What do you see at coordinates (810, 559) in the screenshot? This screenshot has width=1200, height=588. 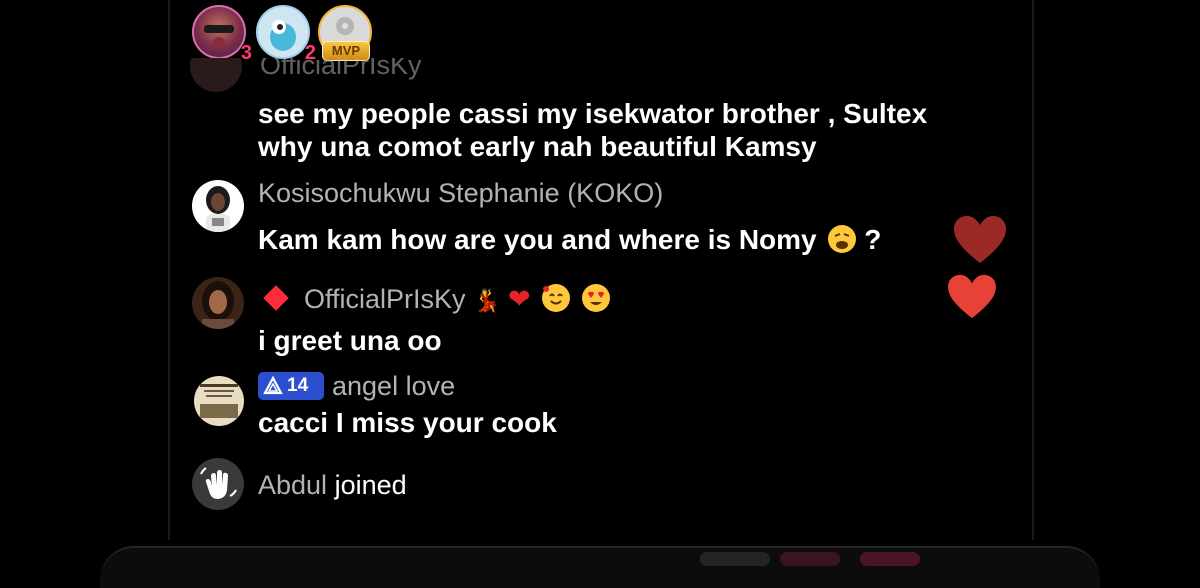 I see `bottom-gift-button` at bounding box center [810, 559].